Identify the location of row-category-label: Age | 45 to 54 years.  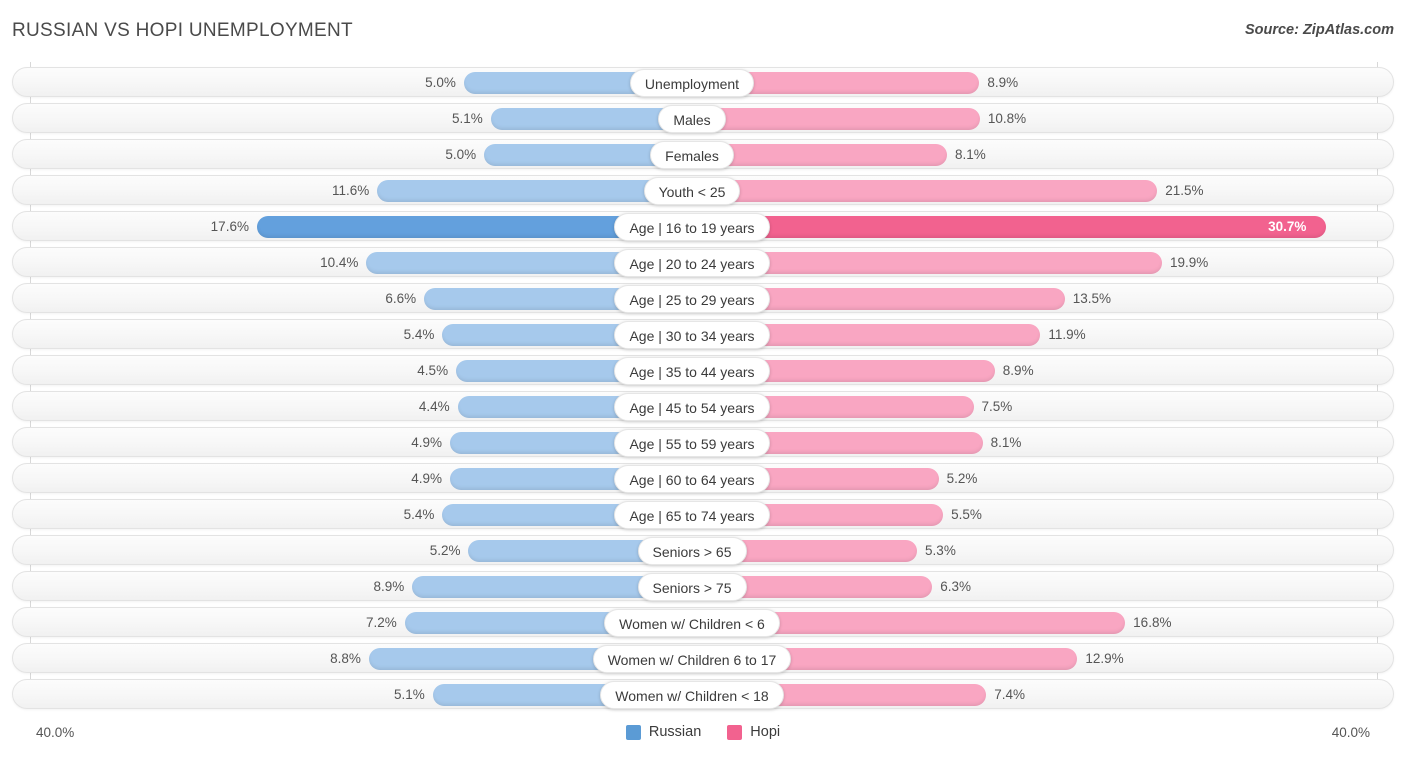
(692, 407).